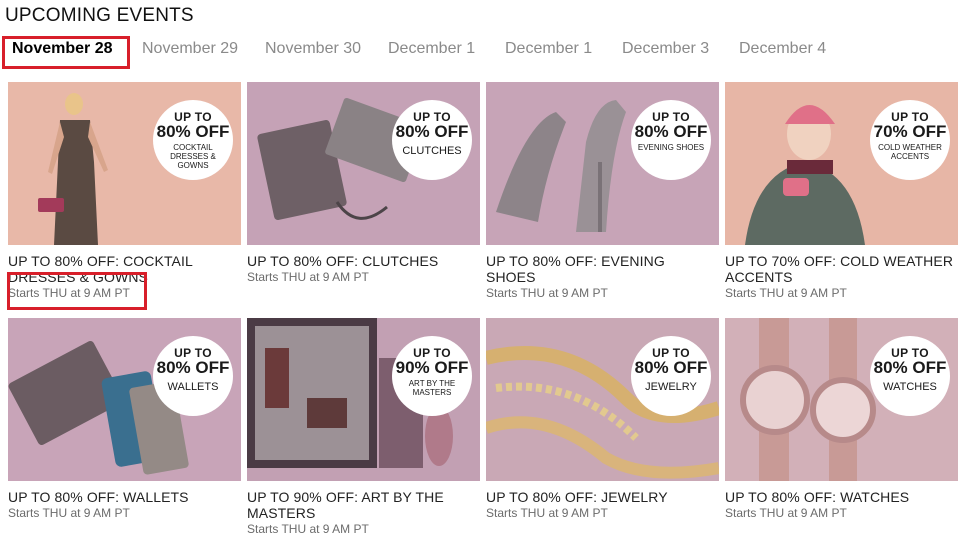 The width and height of the screenshot is (970, 533). What do you see at coordinates (345, 505) in the screenshot?
I see `event-title: UP TO 90% OFF: ART BY THE MASTERS` at bounding box center [345, 505].